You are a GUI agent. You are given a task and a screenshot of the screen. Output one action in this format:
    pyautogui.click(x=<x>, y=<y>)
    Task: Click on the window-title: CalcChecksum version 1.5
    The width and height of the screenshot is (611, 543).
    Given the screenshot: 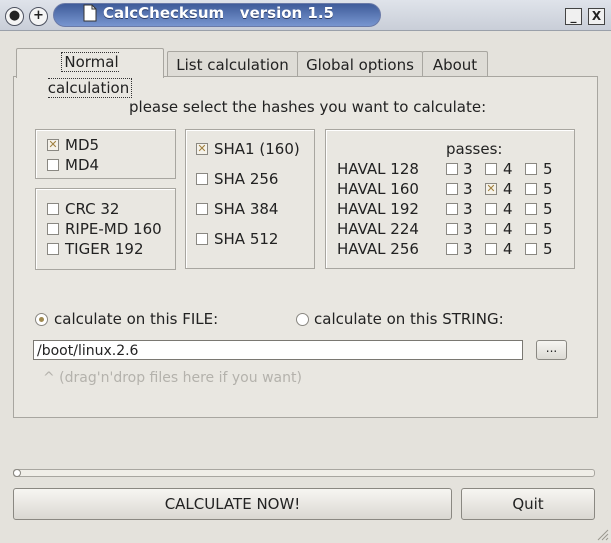 What is the action you would take?
    pyautogui.click(x=218, y=13)
    